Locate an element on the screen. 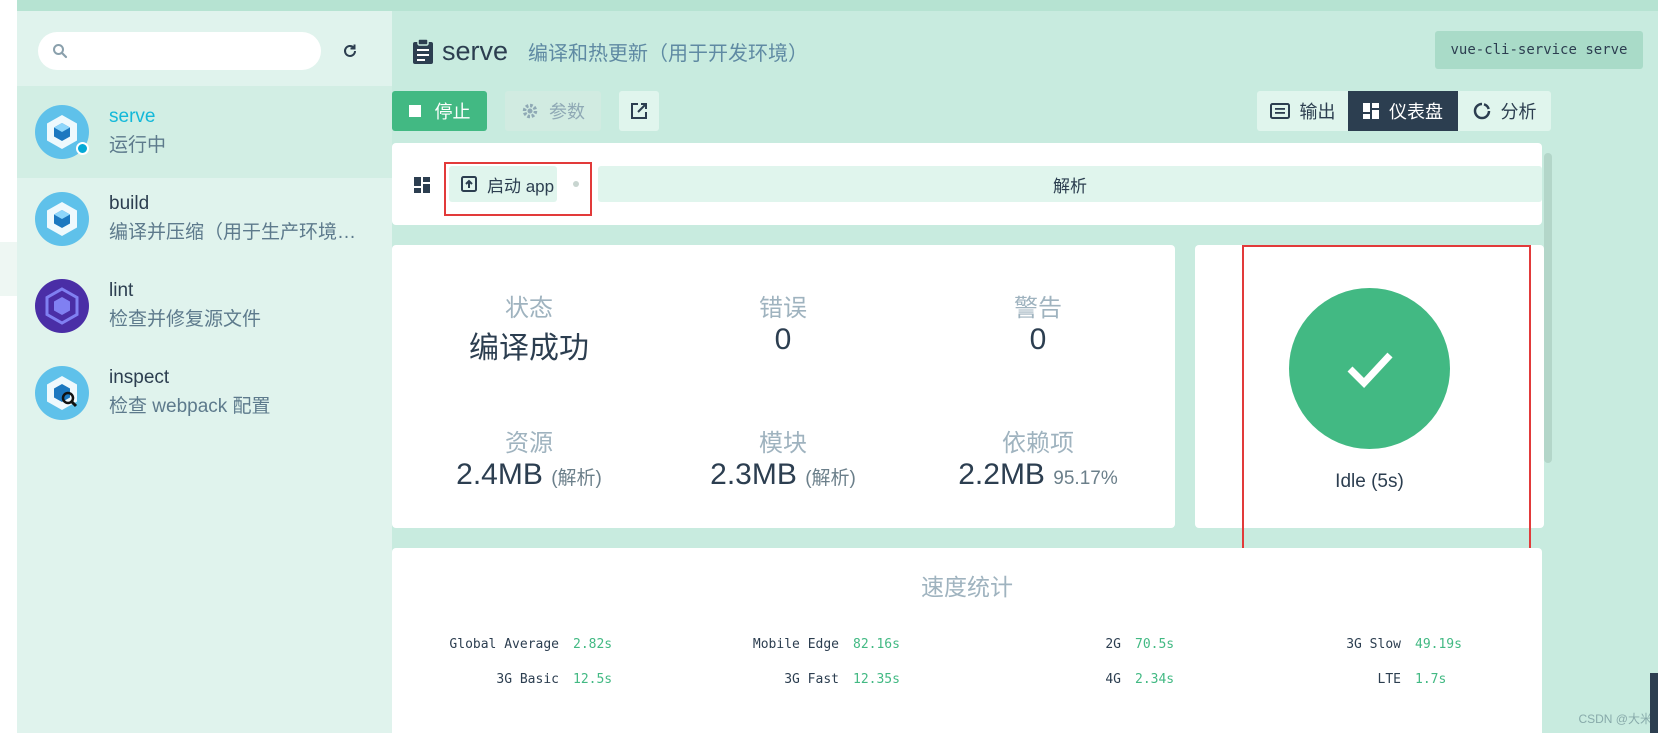 The height and width of the screenshot is (733, 1658). stat-dependencies: 依赖项 2.2MB 95.17% is located at coordinates (1038, 457).